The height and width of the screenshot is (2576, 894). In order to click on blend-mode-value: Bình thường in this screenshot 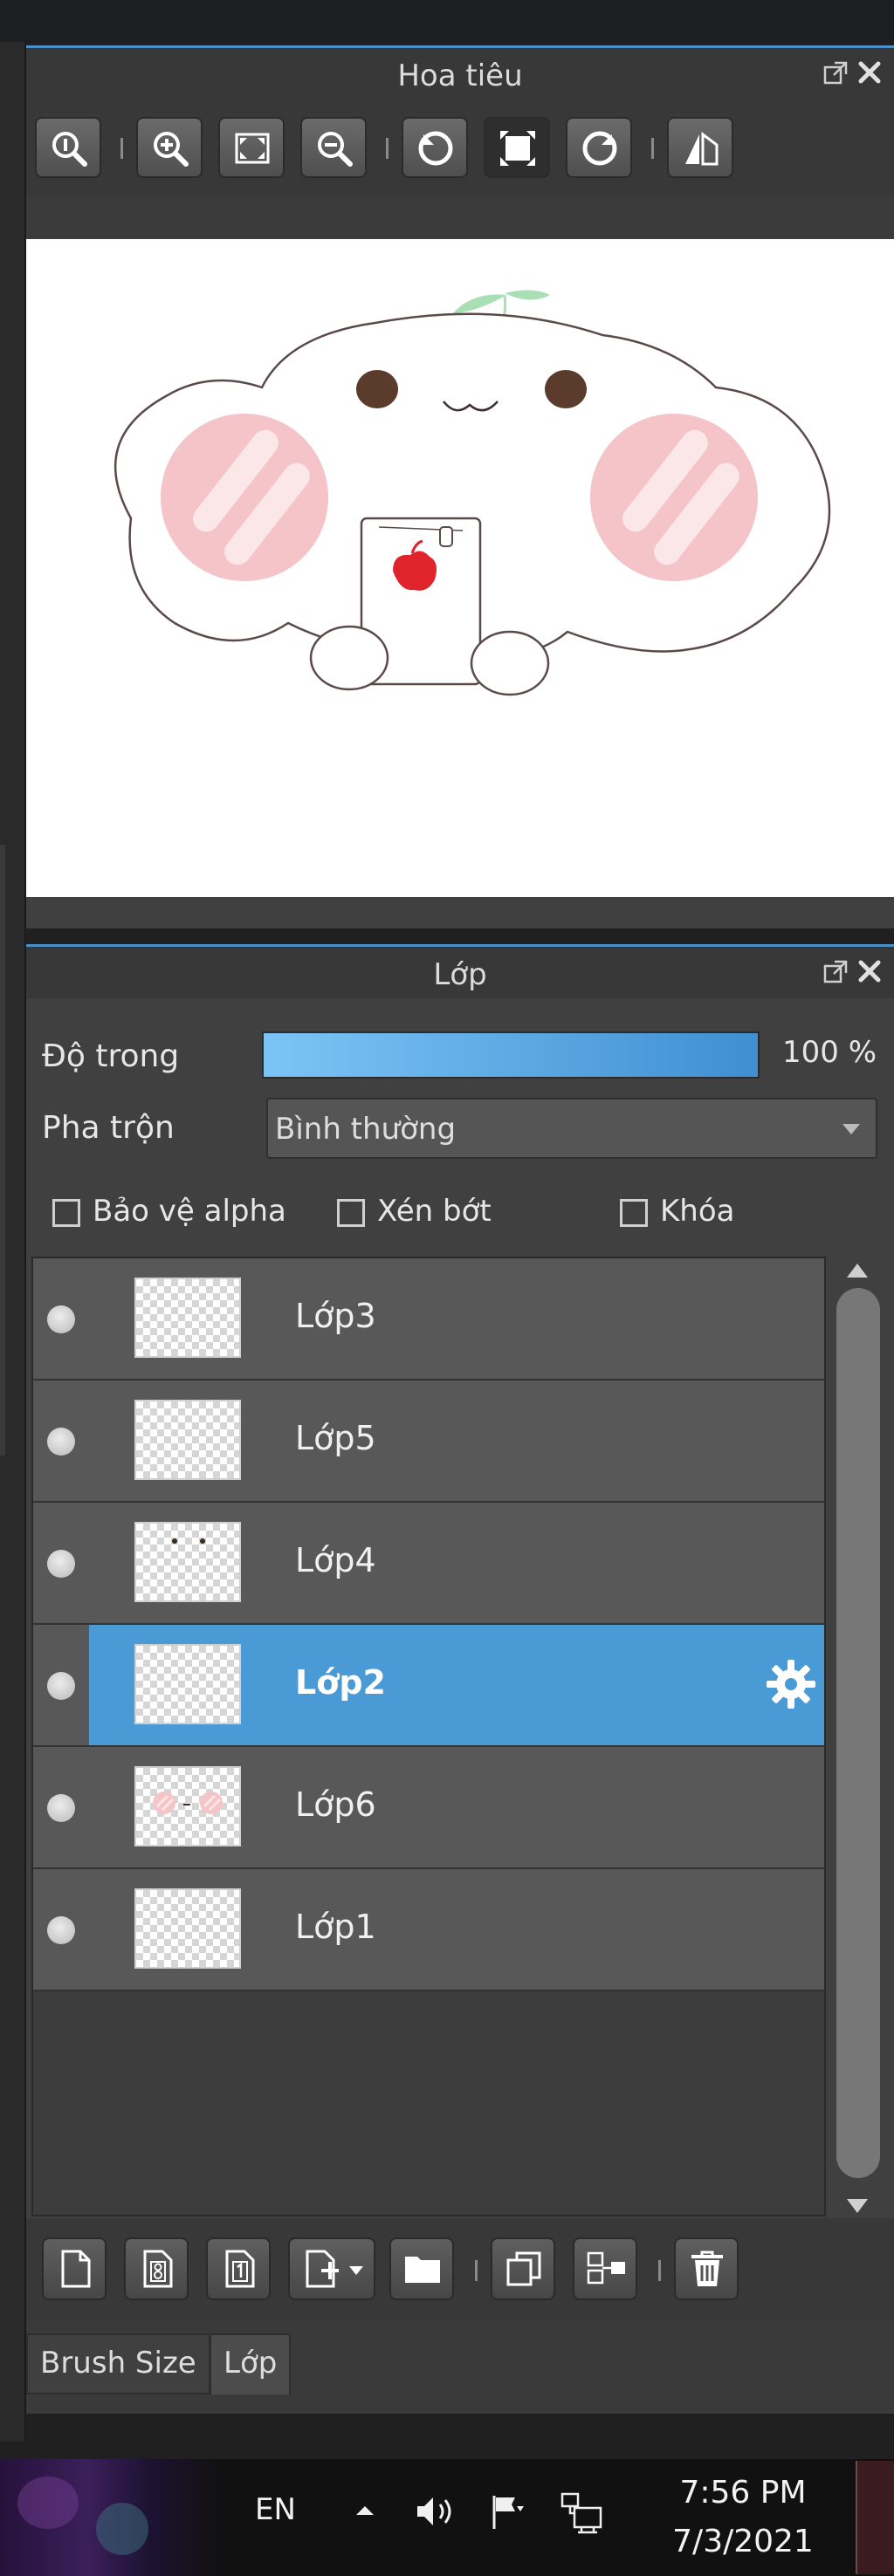, I will do `click(366, 1129)`.